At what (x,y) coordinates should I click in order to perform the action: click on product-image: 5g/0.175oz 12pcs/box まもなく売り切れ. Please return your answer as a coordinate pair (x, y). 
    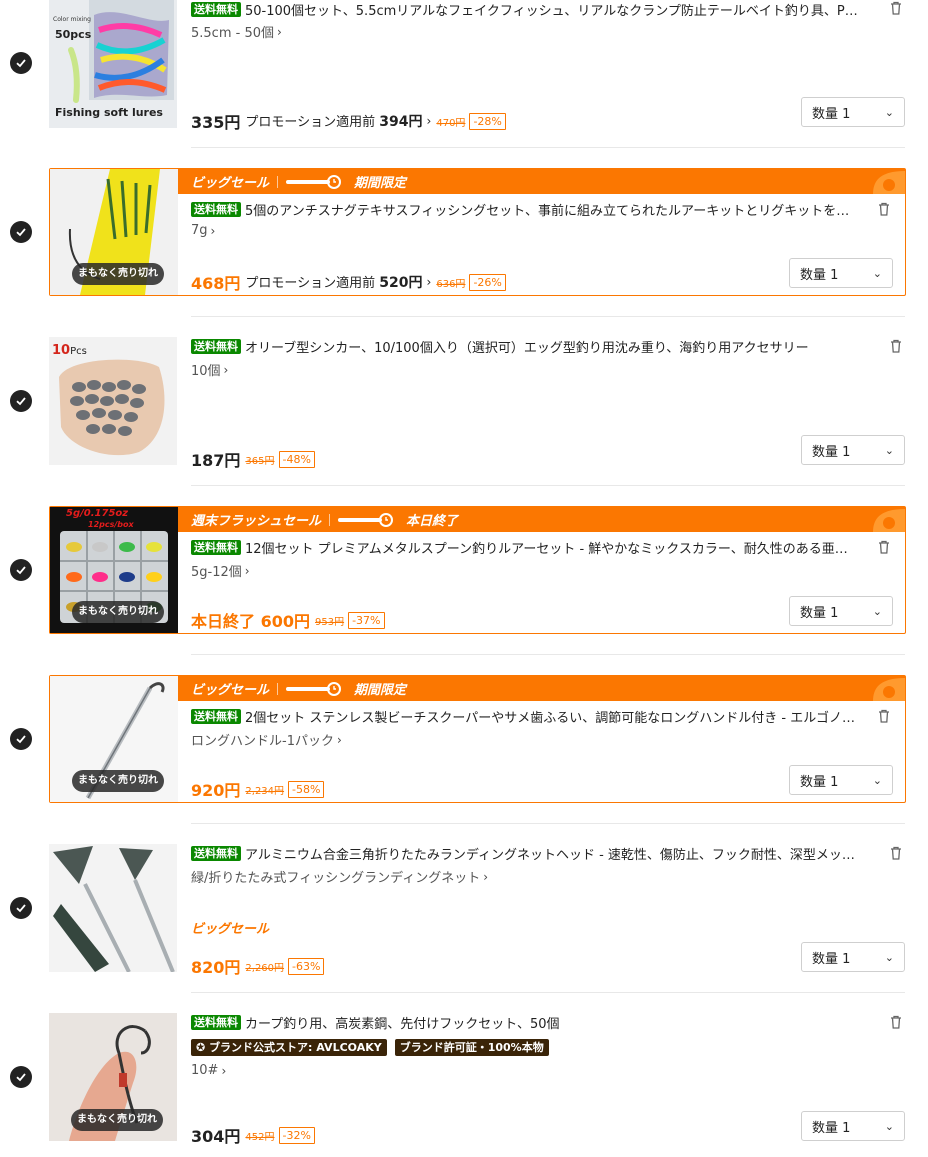
    Looking at the image, I should click on (114, 570).